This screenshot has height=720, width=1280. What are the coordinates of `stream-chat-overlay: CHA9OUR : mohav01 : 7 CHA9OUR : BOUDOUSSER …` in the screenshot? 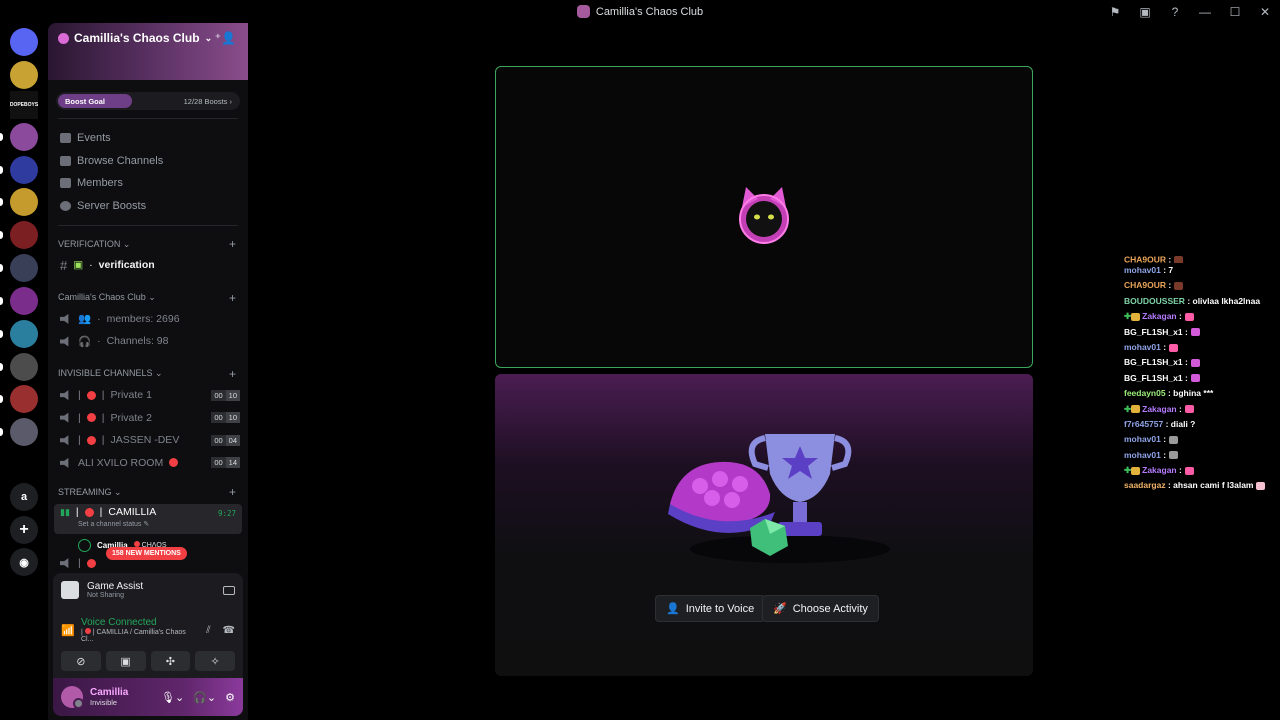 It's located at (1199, 375).